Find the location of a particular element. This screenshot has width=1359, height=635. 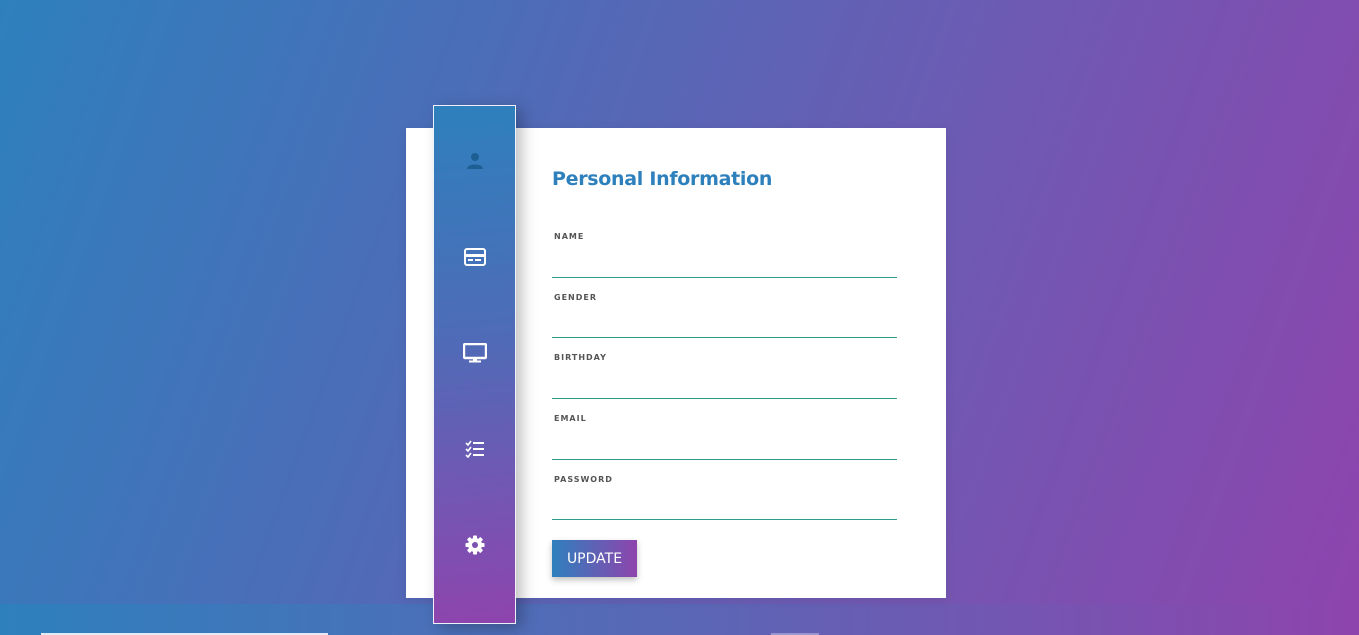

sidebar is located at coordinates (474, 364).